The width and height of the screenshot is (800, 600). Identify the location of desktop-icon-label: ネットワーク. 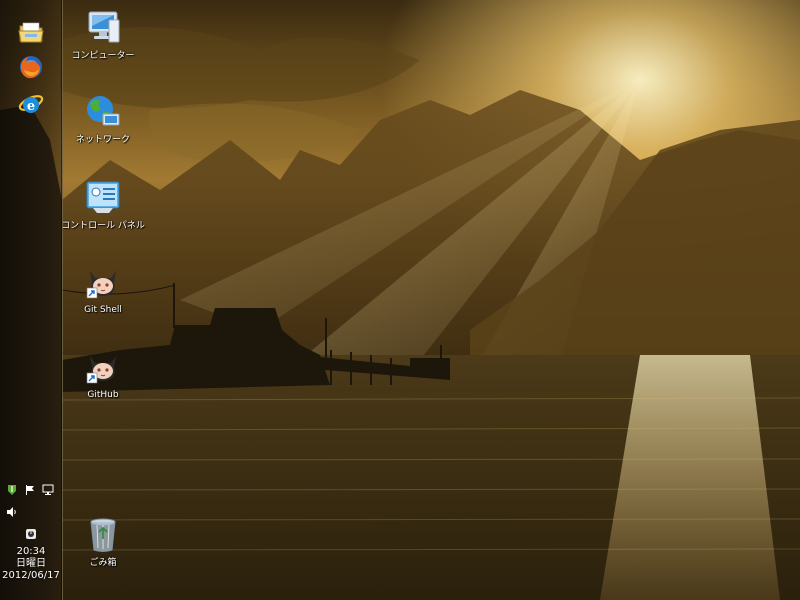
(102, 140).